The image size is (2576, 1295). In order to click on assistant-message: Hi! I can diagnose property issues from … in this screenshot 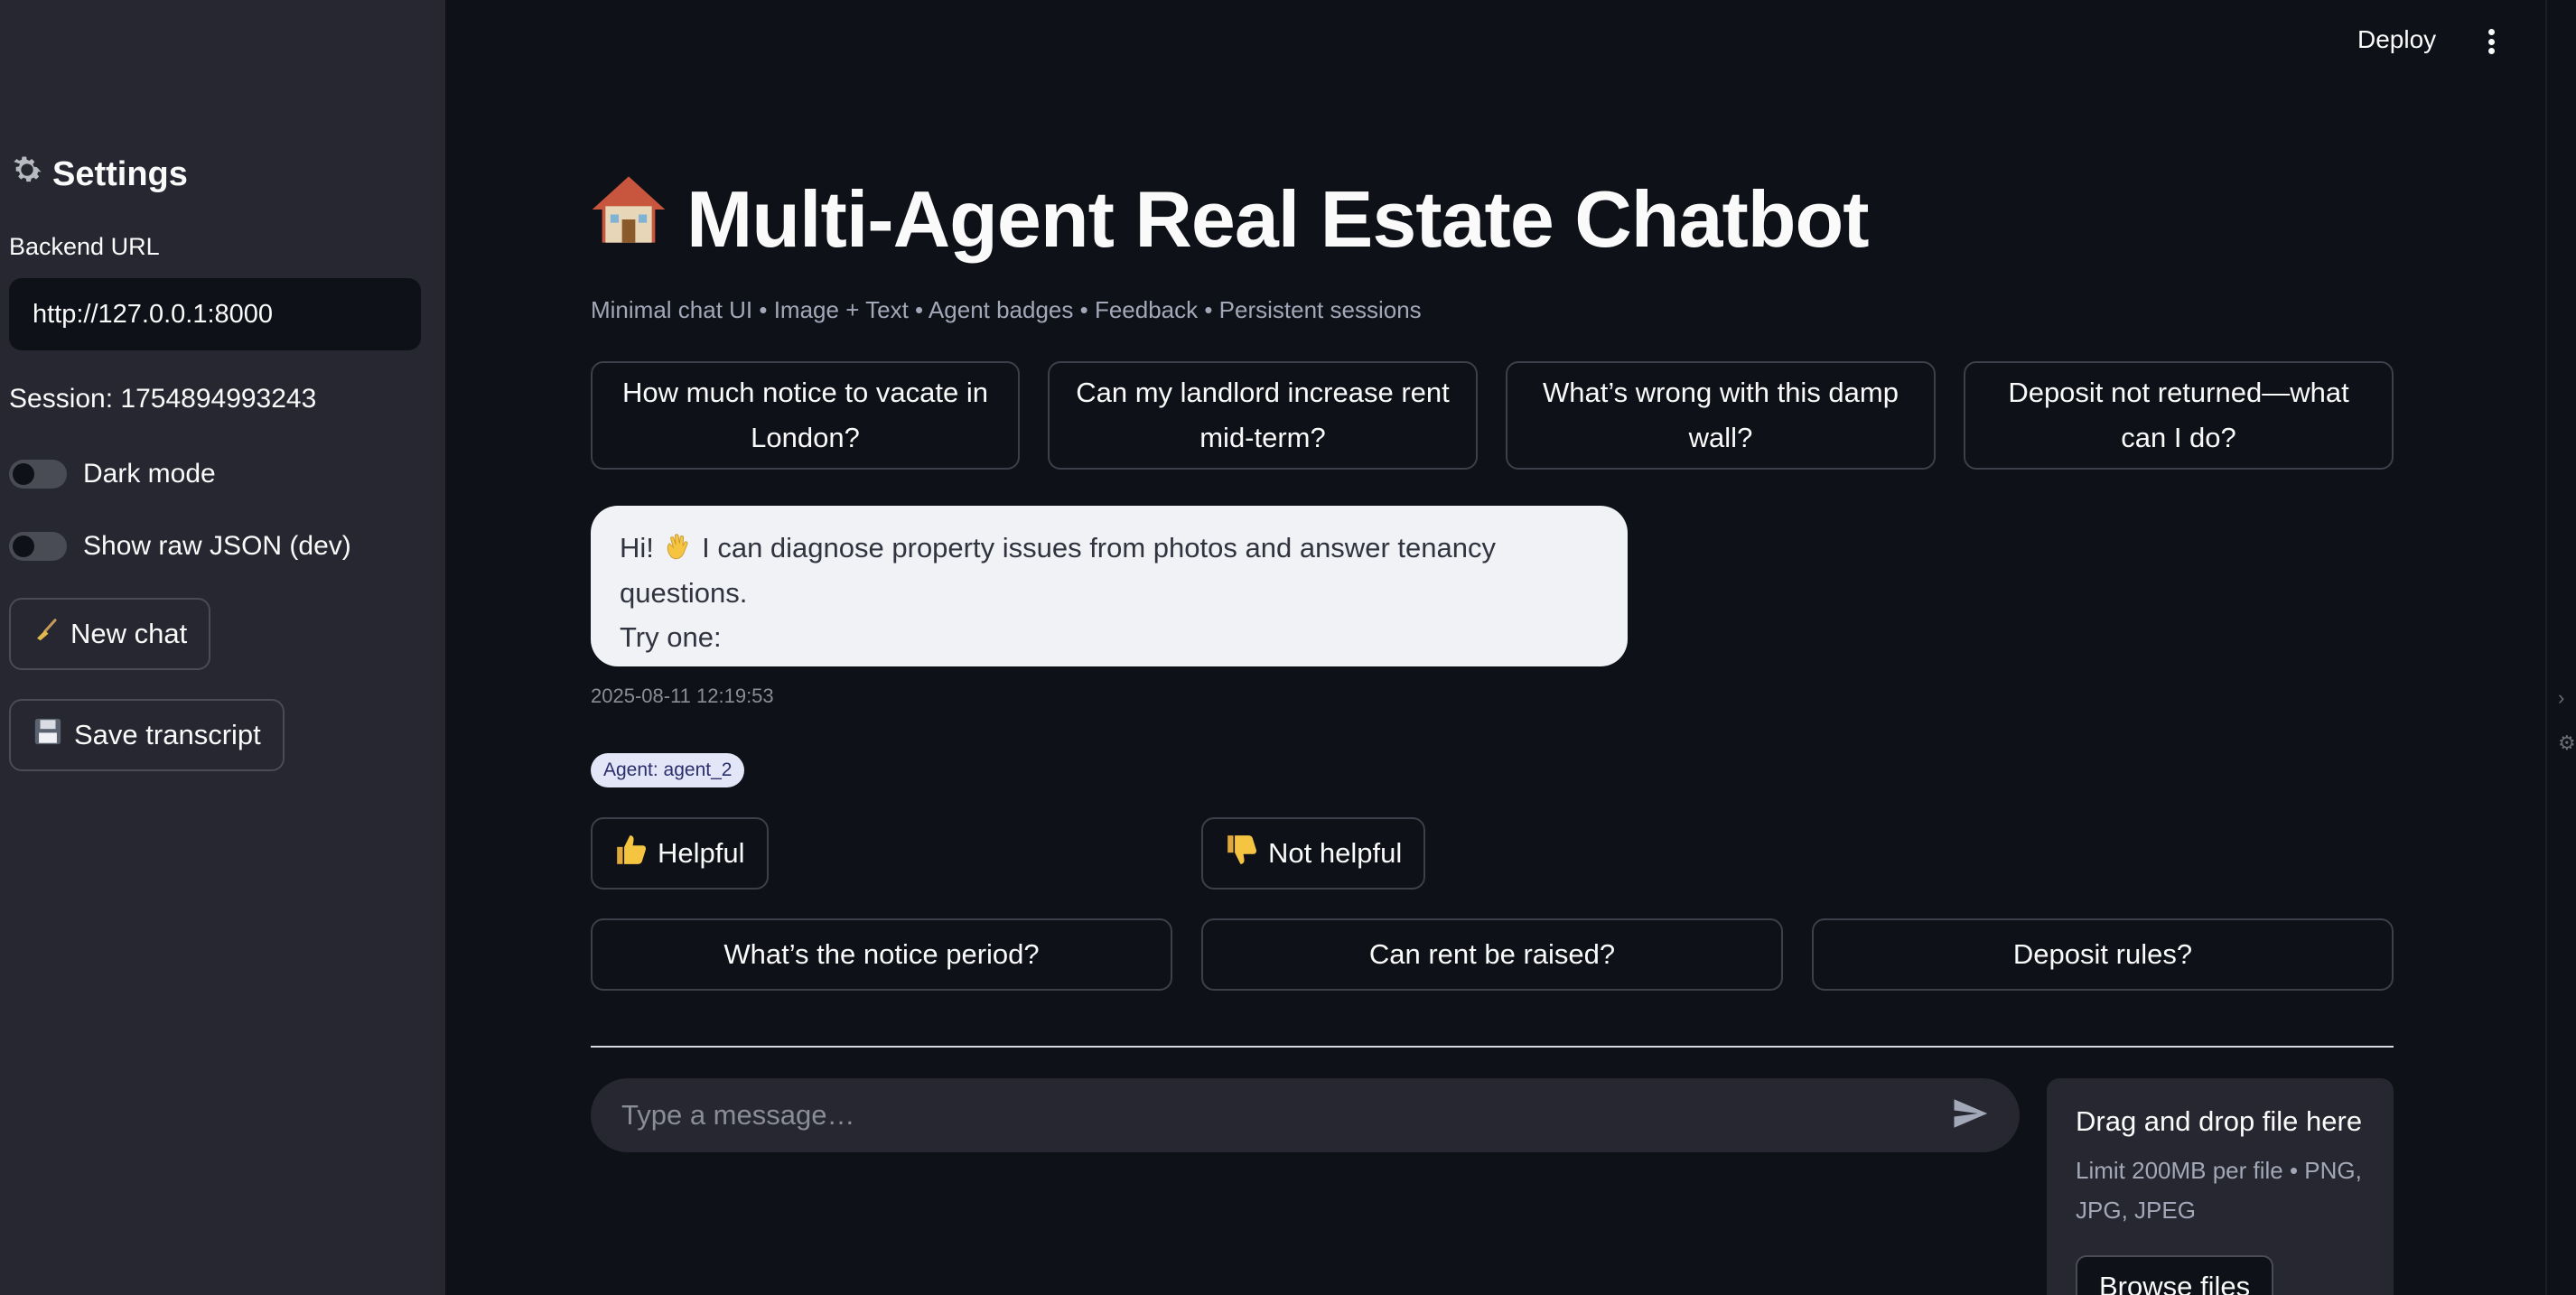, I will do `click(1109, 586)`.